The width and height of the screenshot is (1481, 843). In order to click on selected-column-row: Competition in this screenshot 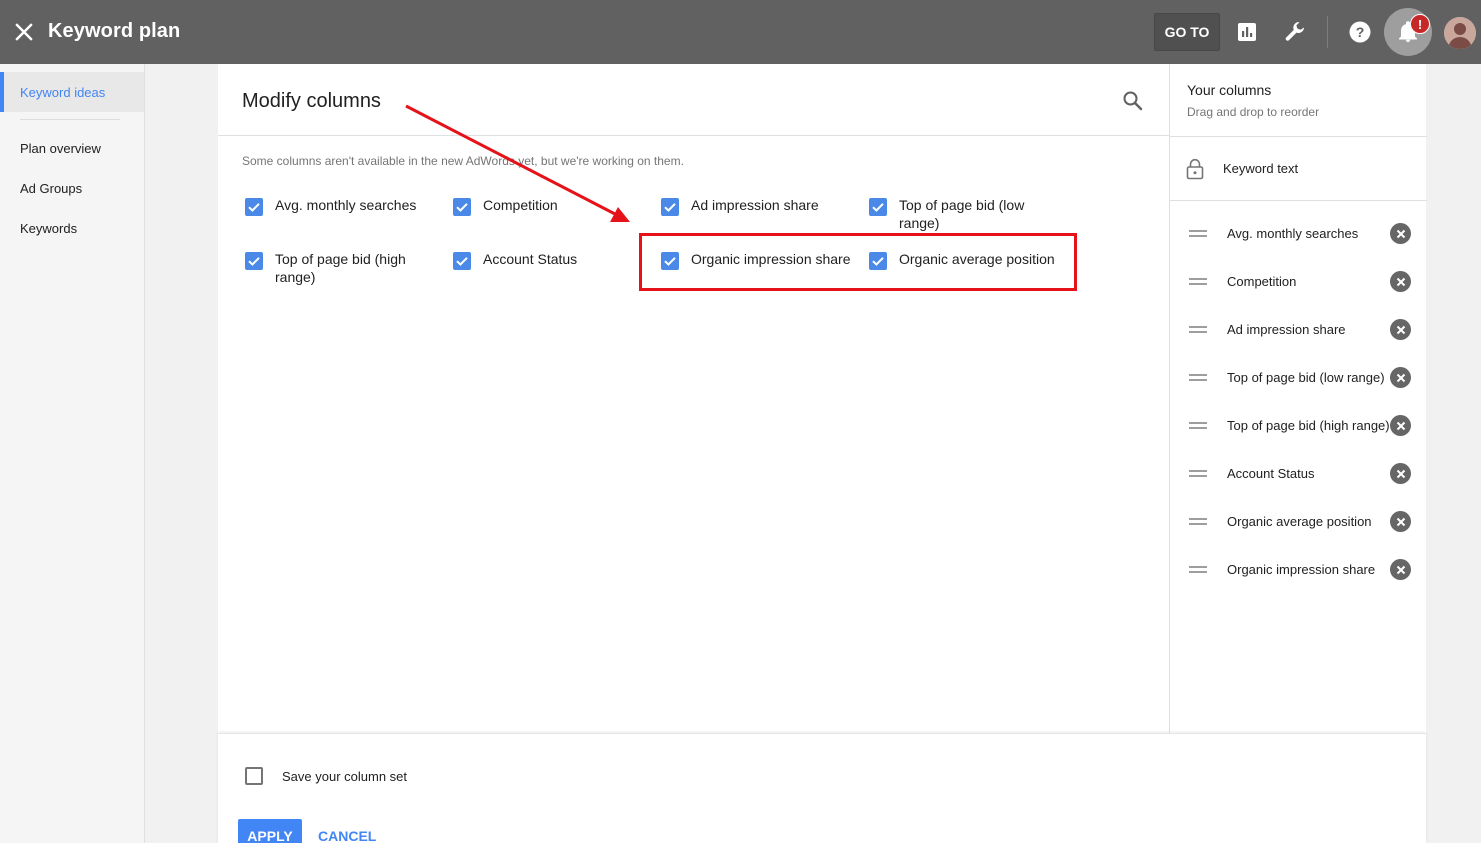, I will do `click(1298, 282)`.